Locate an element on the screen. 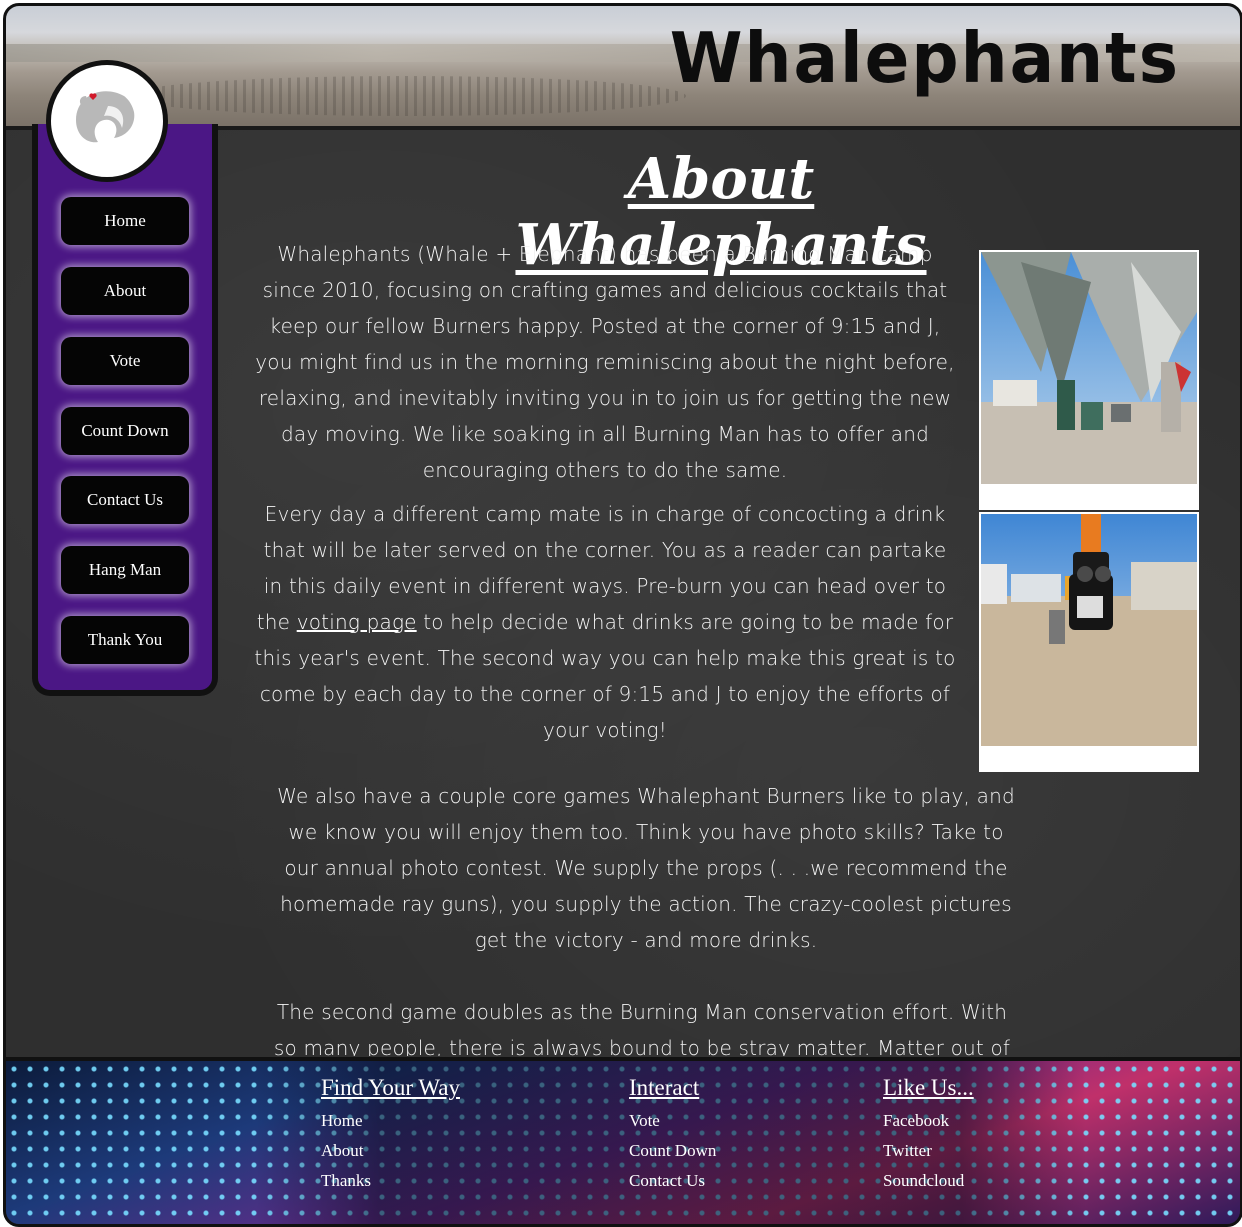 The image size is (1242, 1227). footer-link-soundcloud: Soundcloud is located at coordinates (928, 1181).